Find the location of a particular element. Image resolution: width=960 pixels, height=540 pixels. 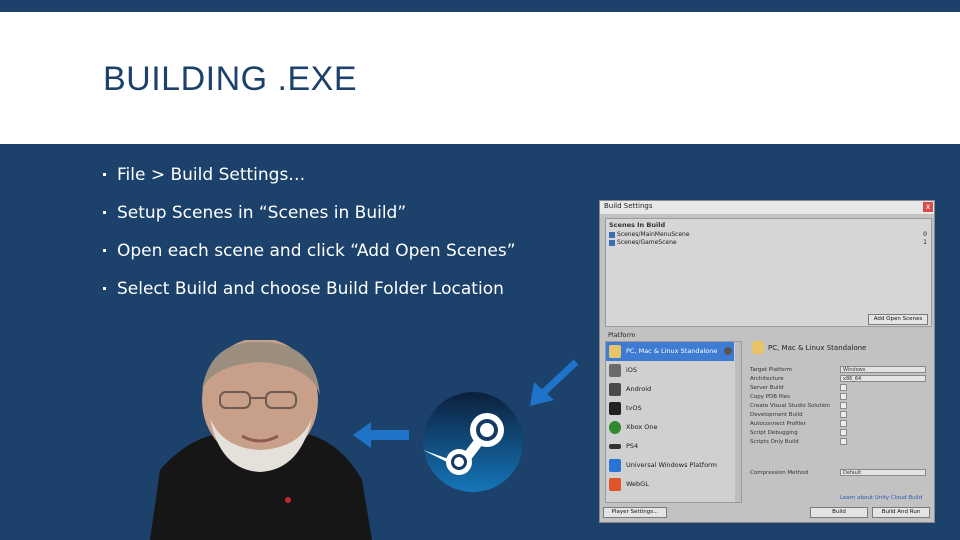

option-label: Target Platform is located at coordinates (771, 370).